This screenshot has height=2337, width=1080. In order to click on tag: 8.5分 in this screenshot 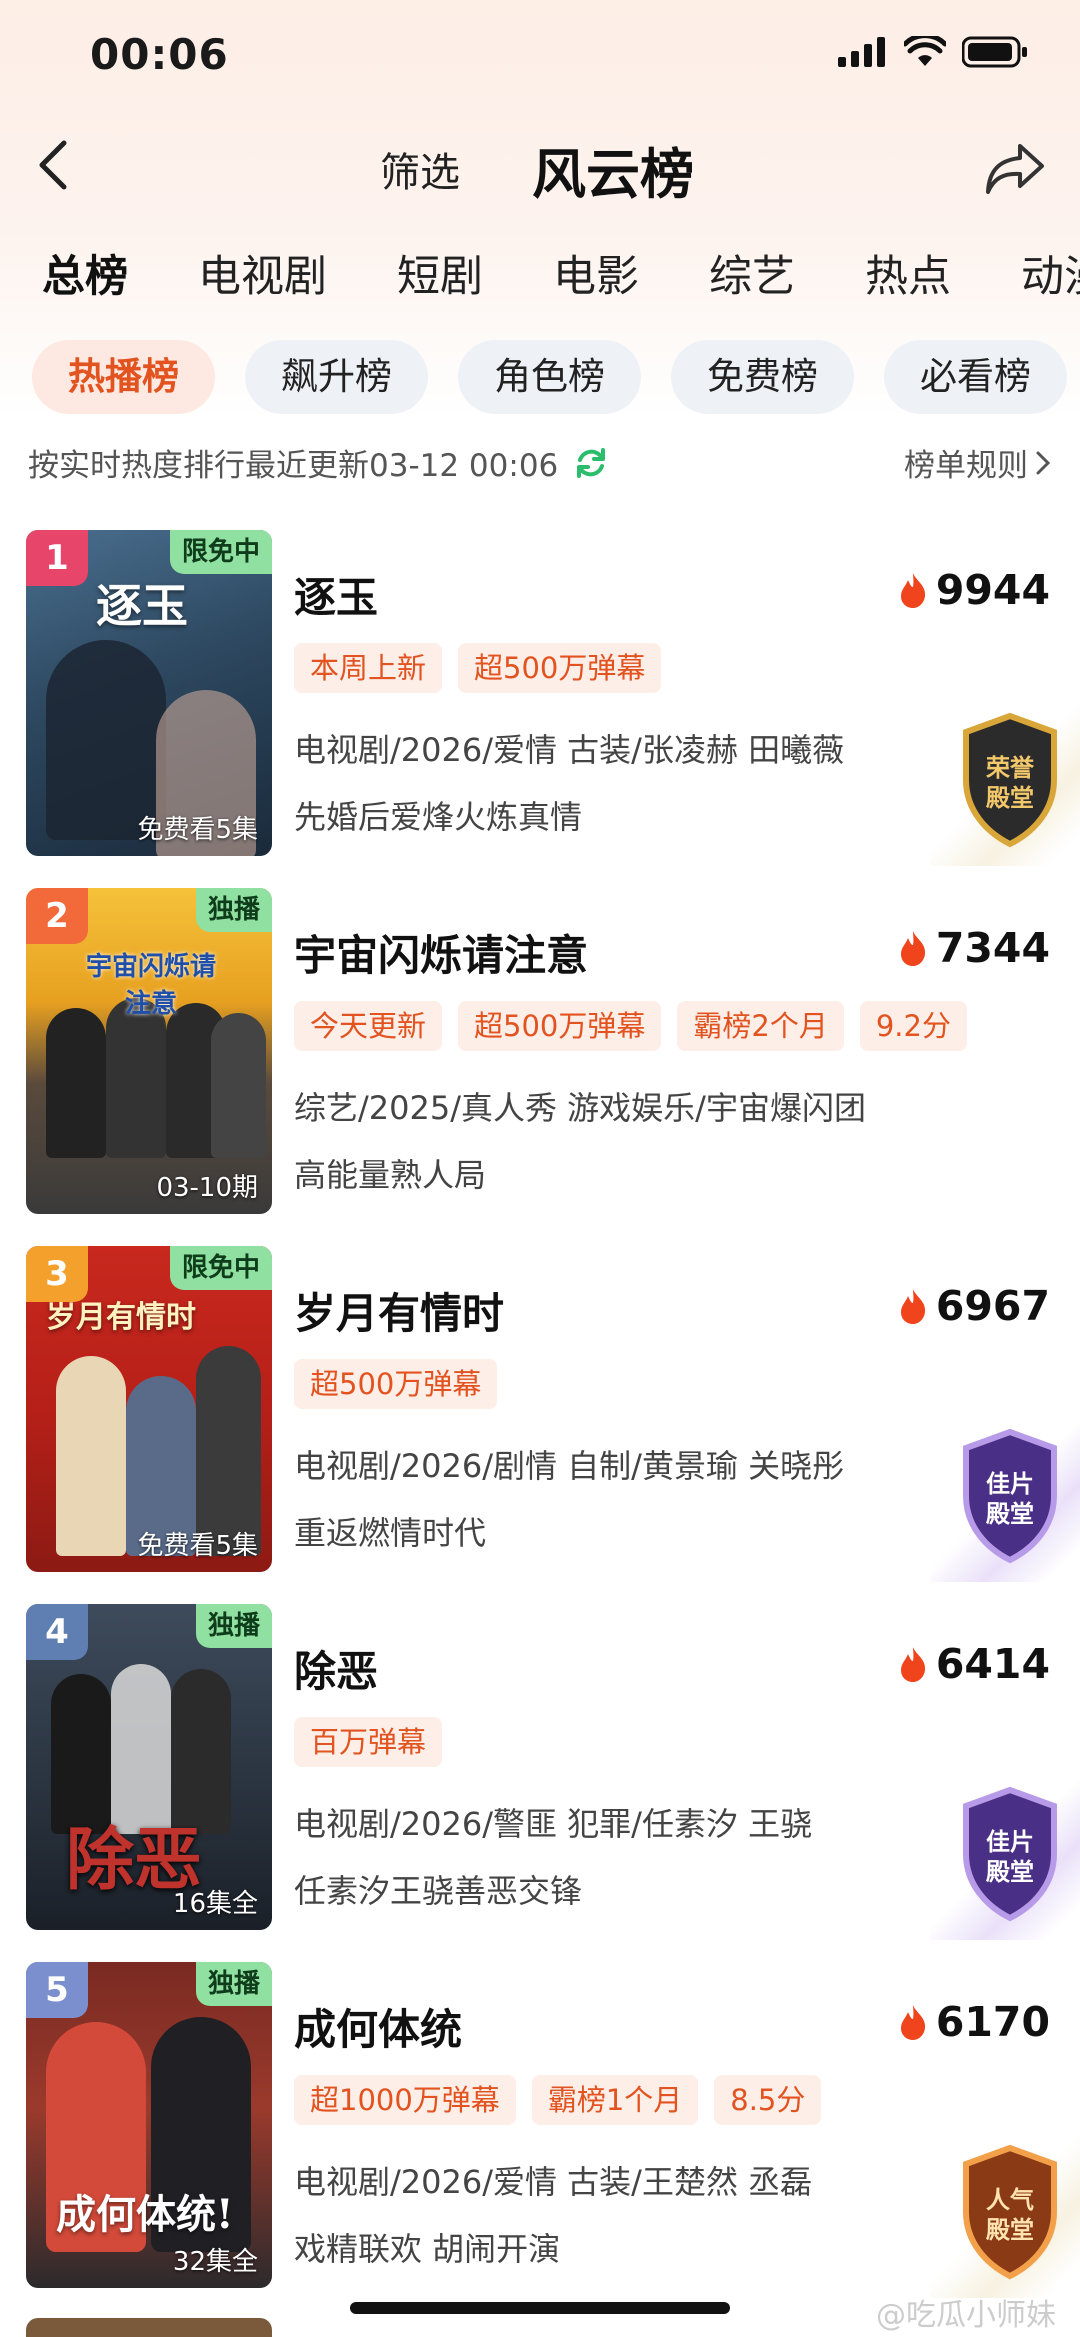, I will do `click(768, 2100)`.